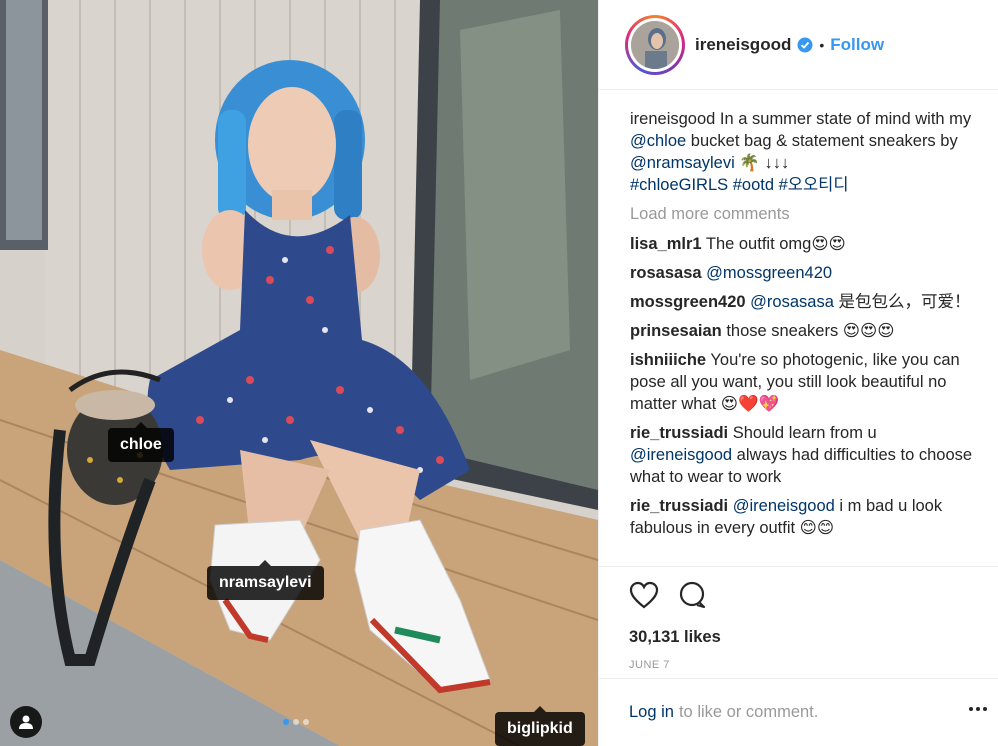 The height and width of the screenshot is (746, 998). What do you see at coordinates (666, 244) in the screenshot?
I see `comment-username: lisa_mlr1` at bounding box center [666, 244].